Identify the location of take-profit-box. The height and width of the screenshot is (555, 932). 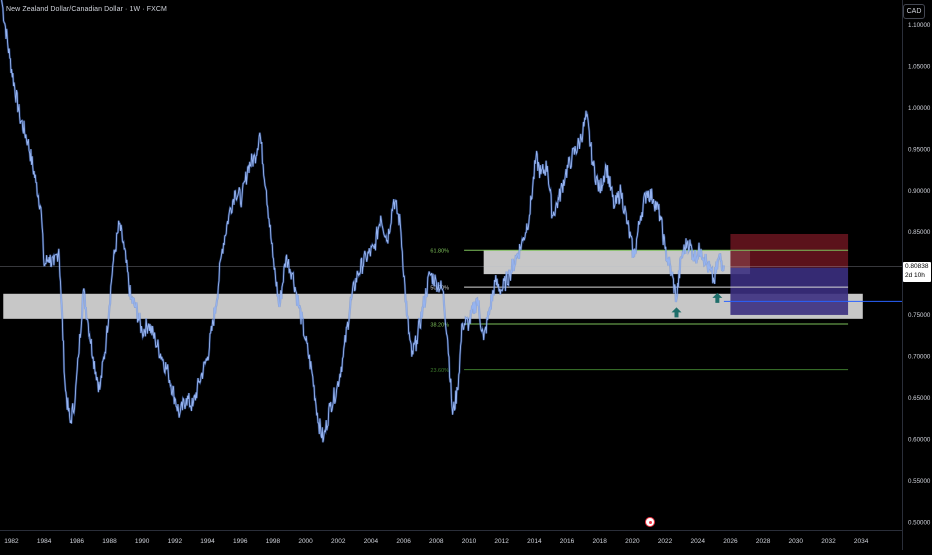
(789, 291).